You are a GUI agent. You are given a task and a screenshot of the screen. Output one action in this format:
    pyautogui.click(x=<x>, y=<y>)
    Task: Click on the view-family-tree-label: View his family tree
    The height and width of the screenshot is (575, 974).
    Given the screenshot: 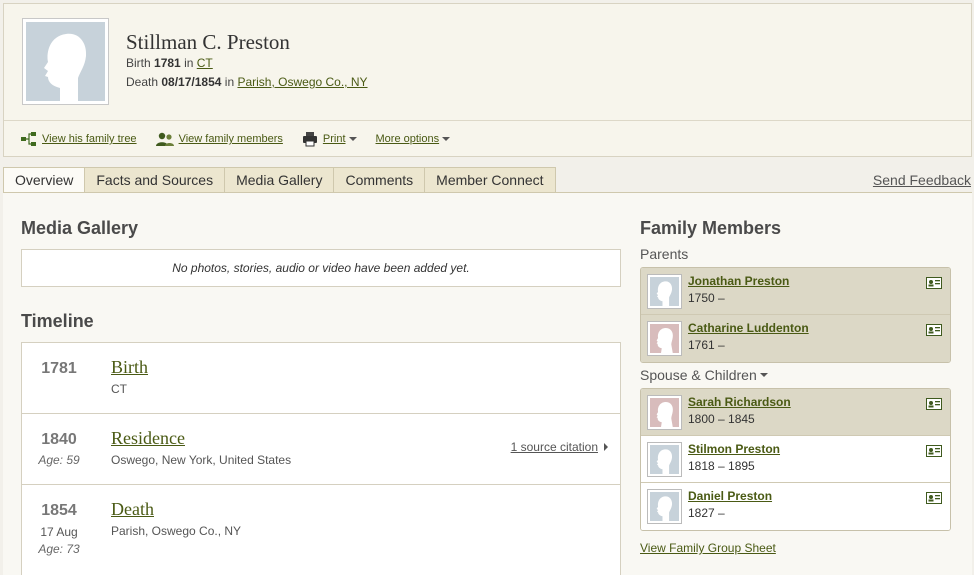 What is the action you would take?
    pyautogui.click(x=89, y=139)
    